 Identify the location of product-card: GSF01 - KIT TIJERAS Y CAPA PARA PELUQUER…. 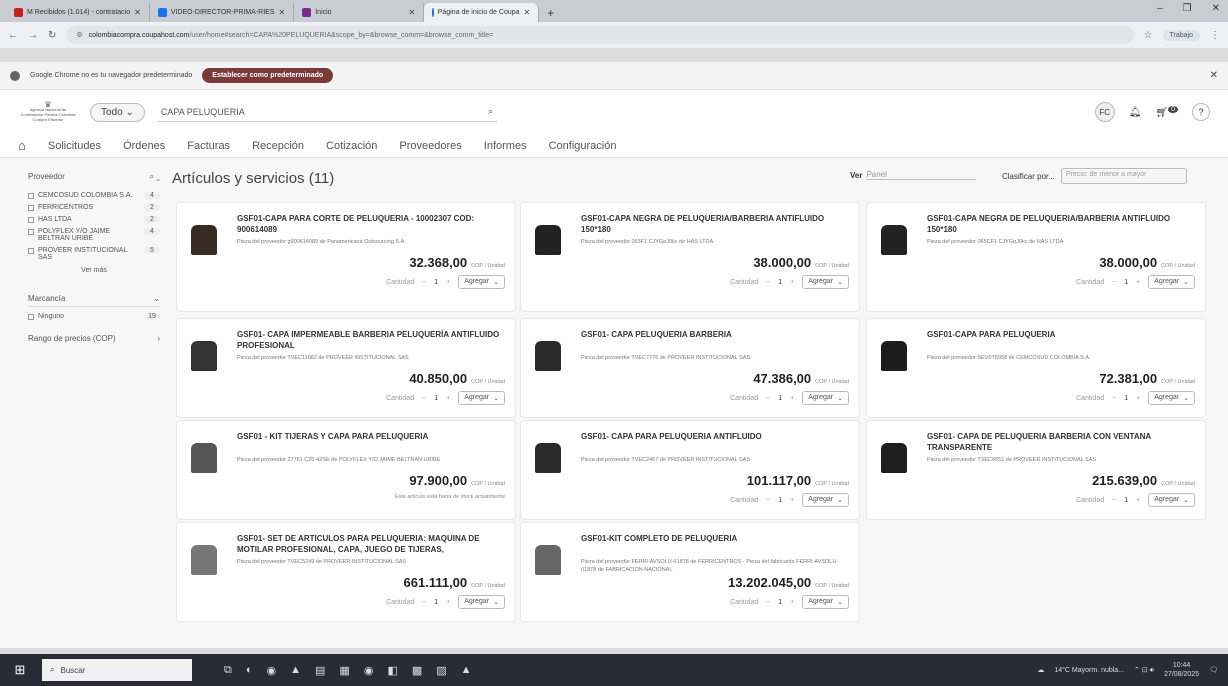
(346, 470).